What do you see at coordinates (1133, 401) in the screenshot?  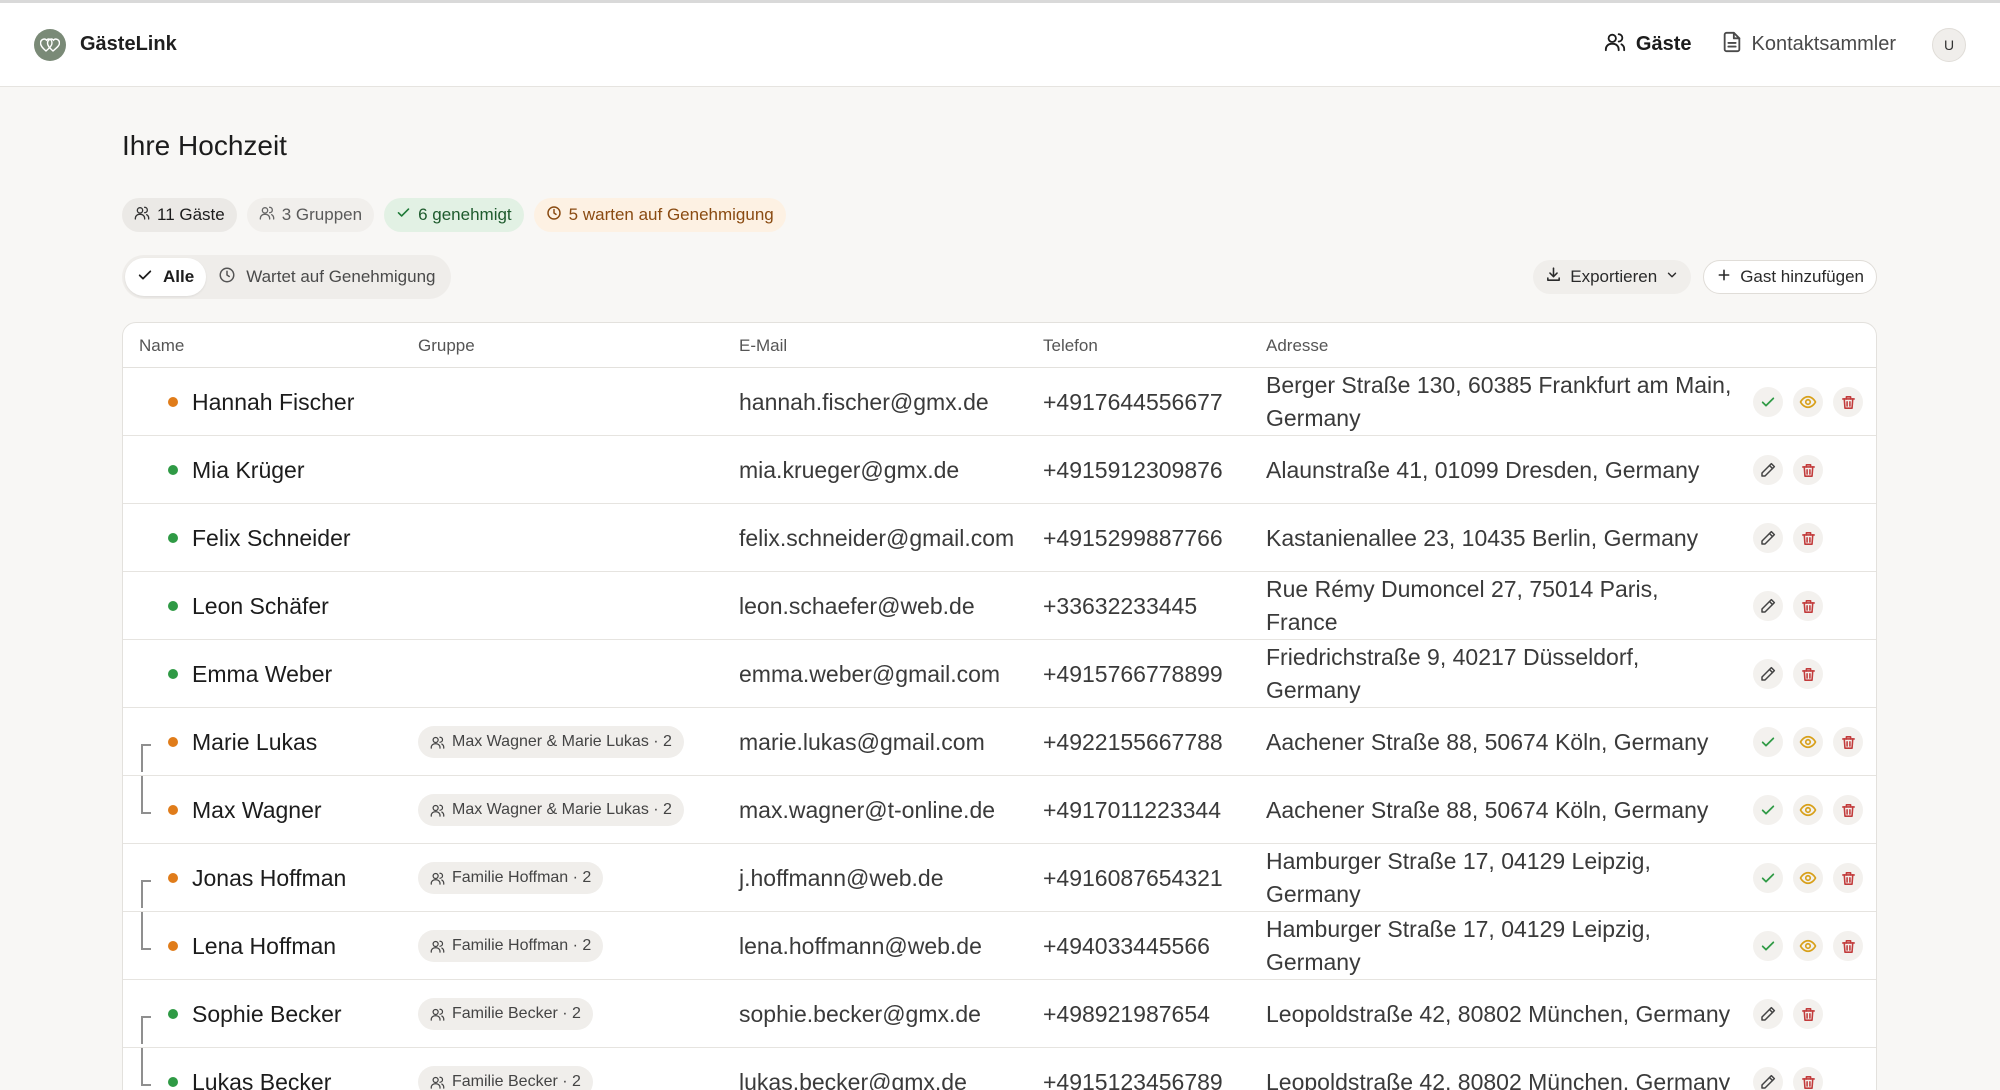 I see `phone-cell: +4917644556677` at bounding box center [1133, 401].